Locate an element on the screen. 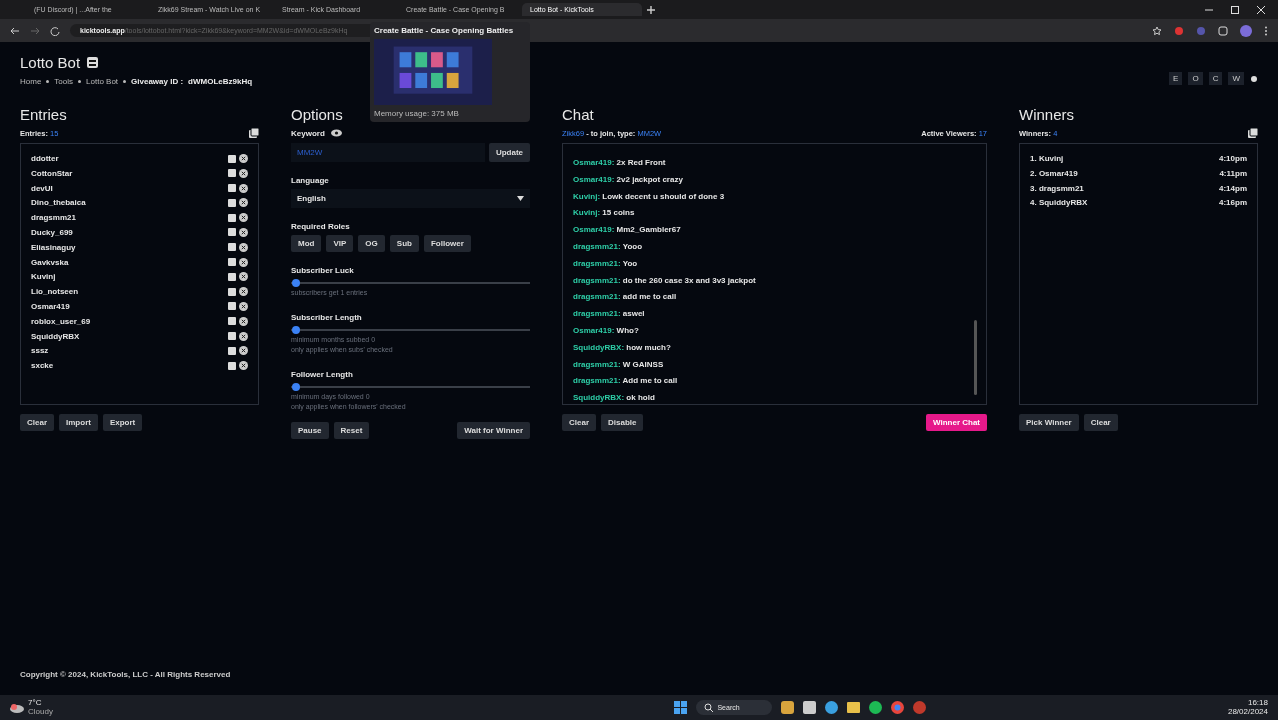 The height and width of the screenshot is (720, 1278). weather-text: Cloudy is located at coordinates (40, 712).